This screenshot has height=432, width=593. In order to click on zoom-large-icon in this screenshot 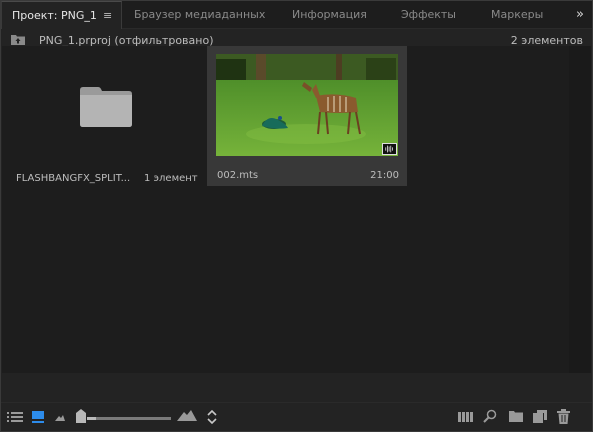, I will do `click(187, 415)`.